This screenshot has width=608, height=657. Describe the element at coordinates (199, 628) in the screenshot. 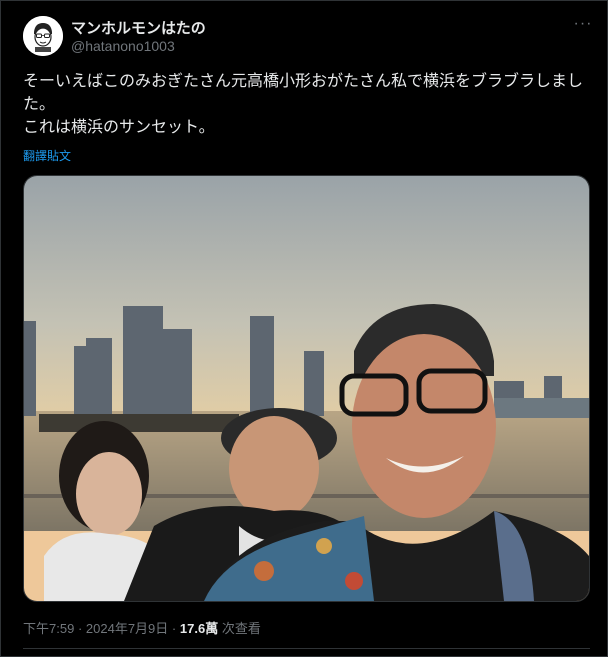

I see `views-count: 17.6萬` at that location.